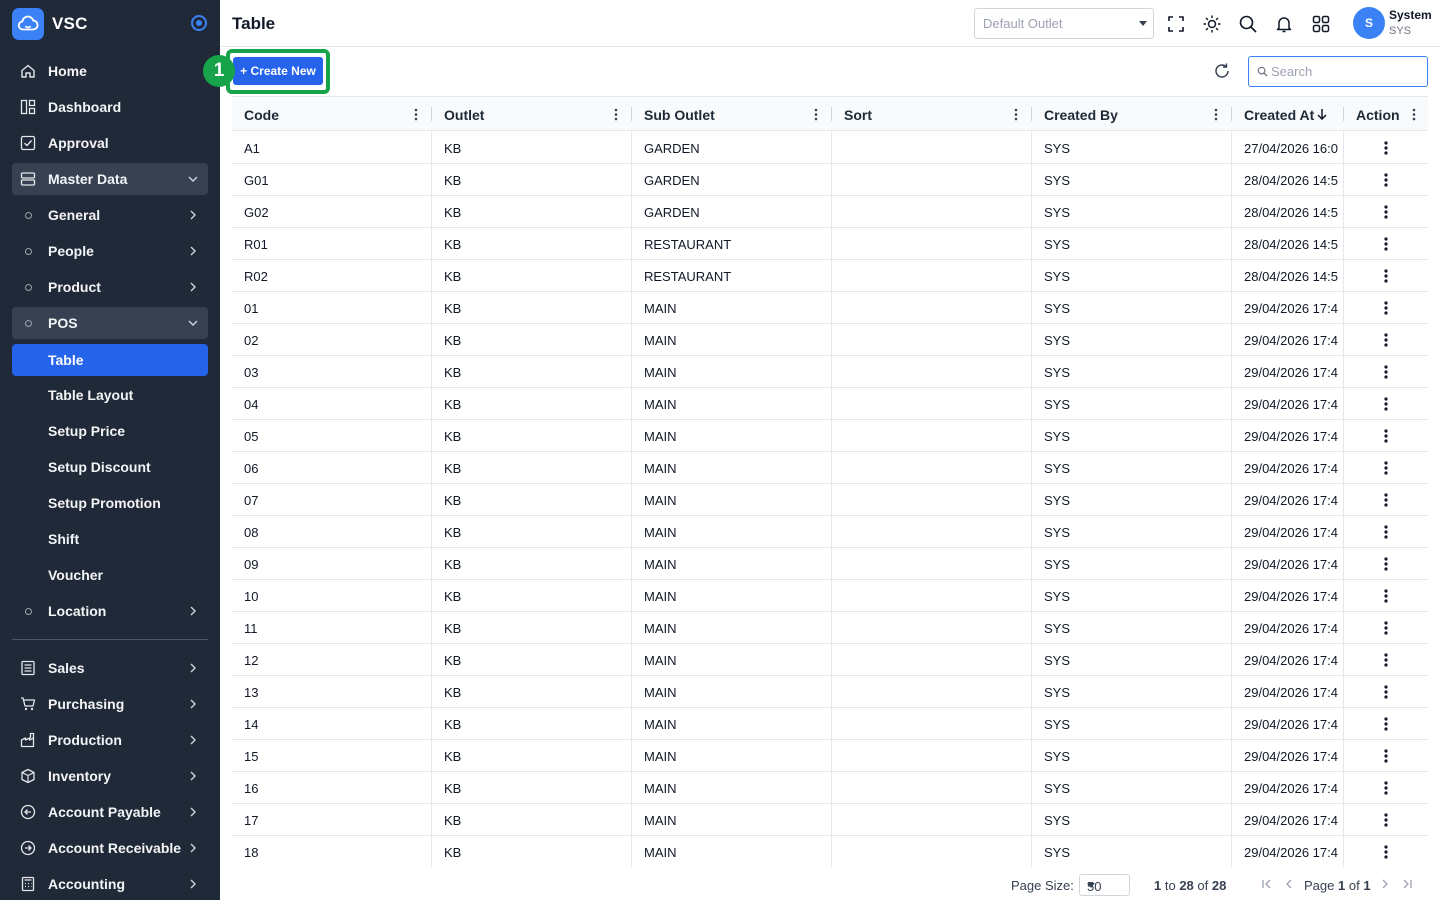  Describe the element at coordinates (830, 820) in the screenshot. I see `table-row: 17 KB MAIN SYS 29/04/2026 17:4` at that location.